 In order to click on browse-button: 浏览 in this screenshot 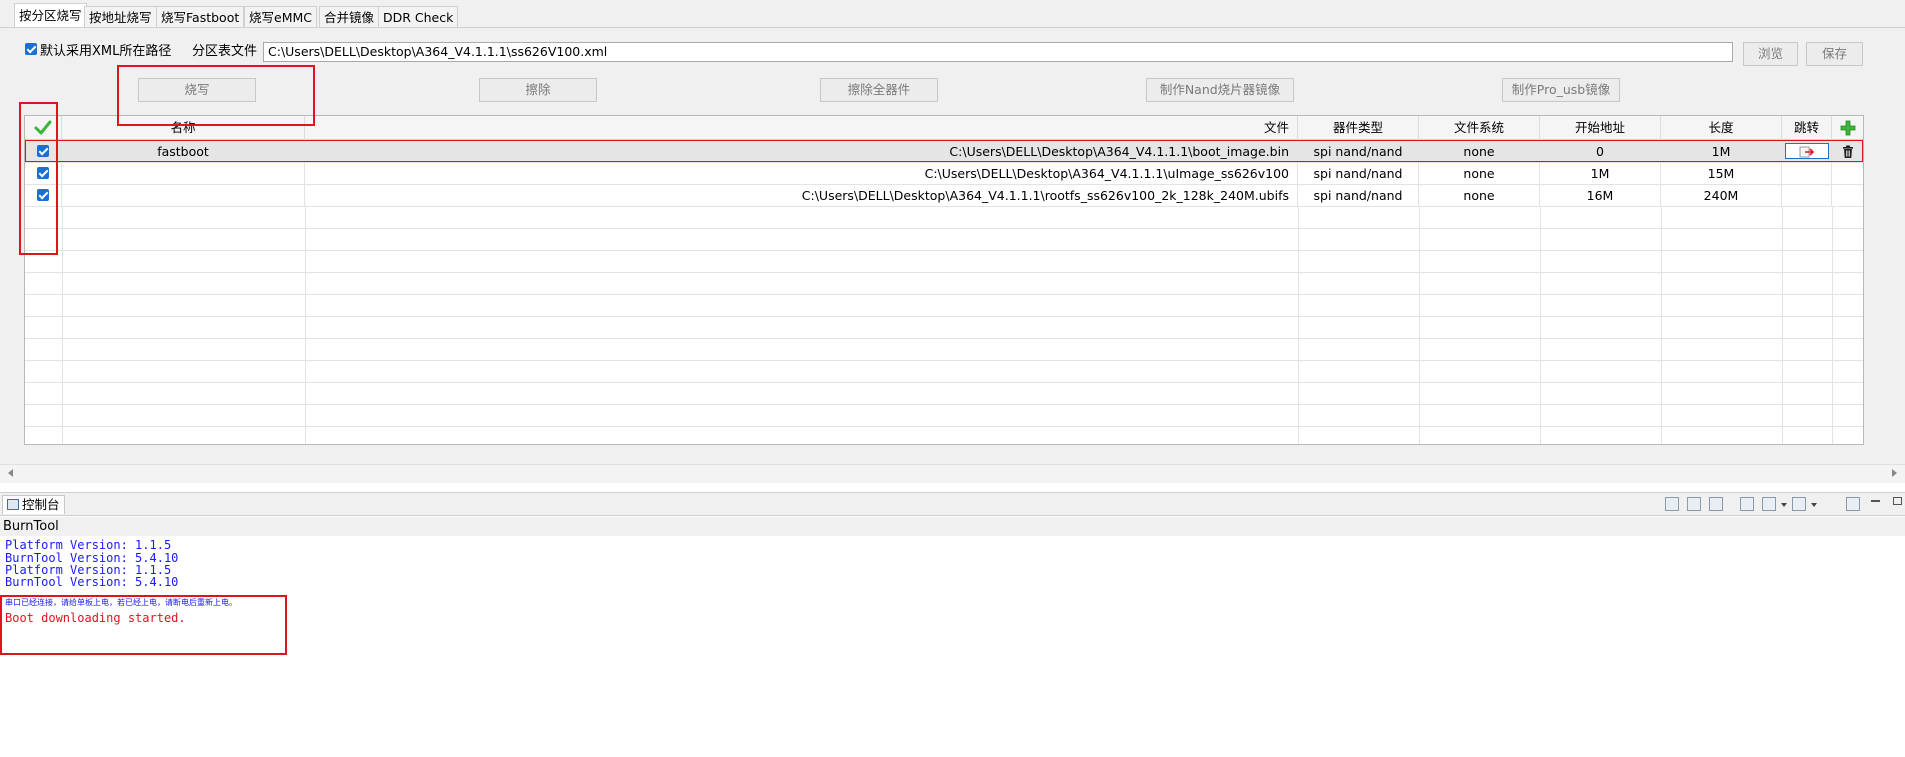, I will do `click(1770, 54)`.